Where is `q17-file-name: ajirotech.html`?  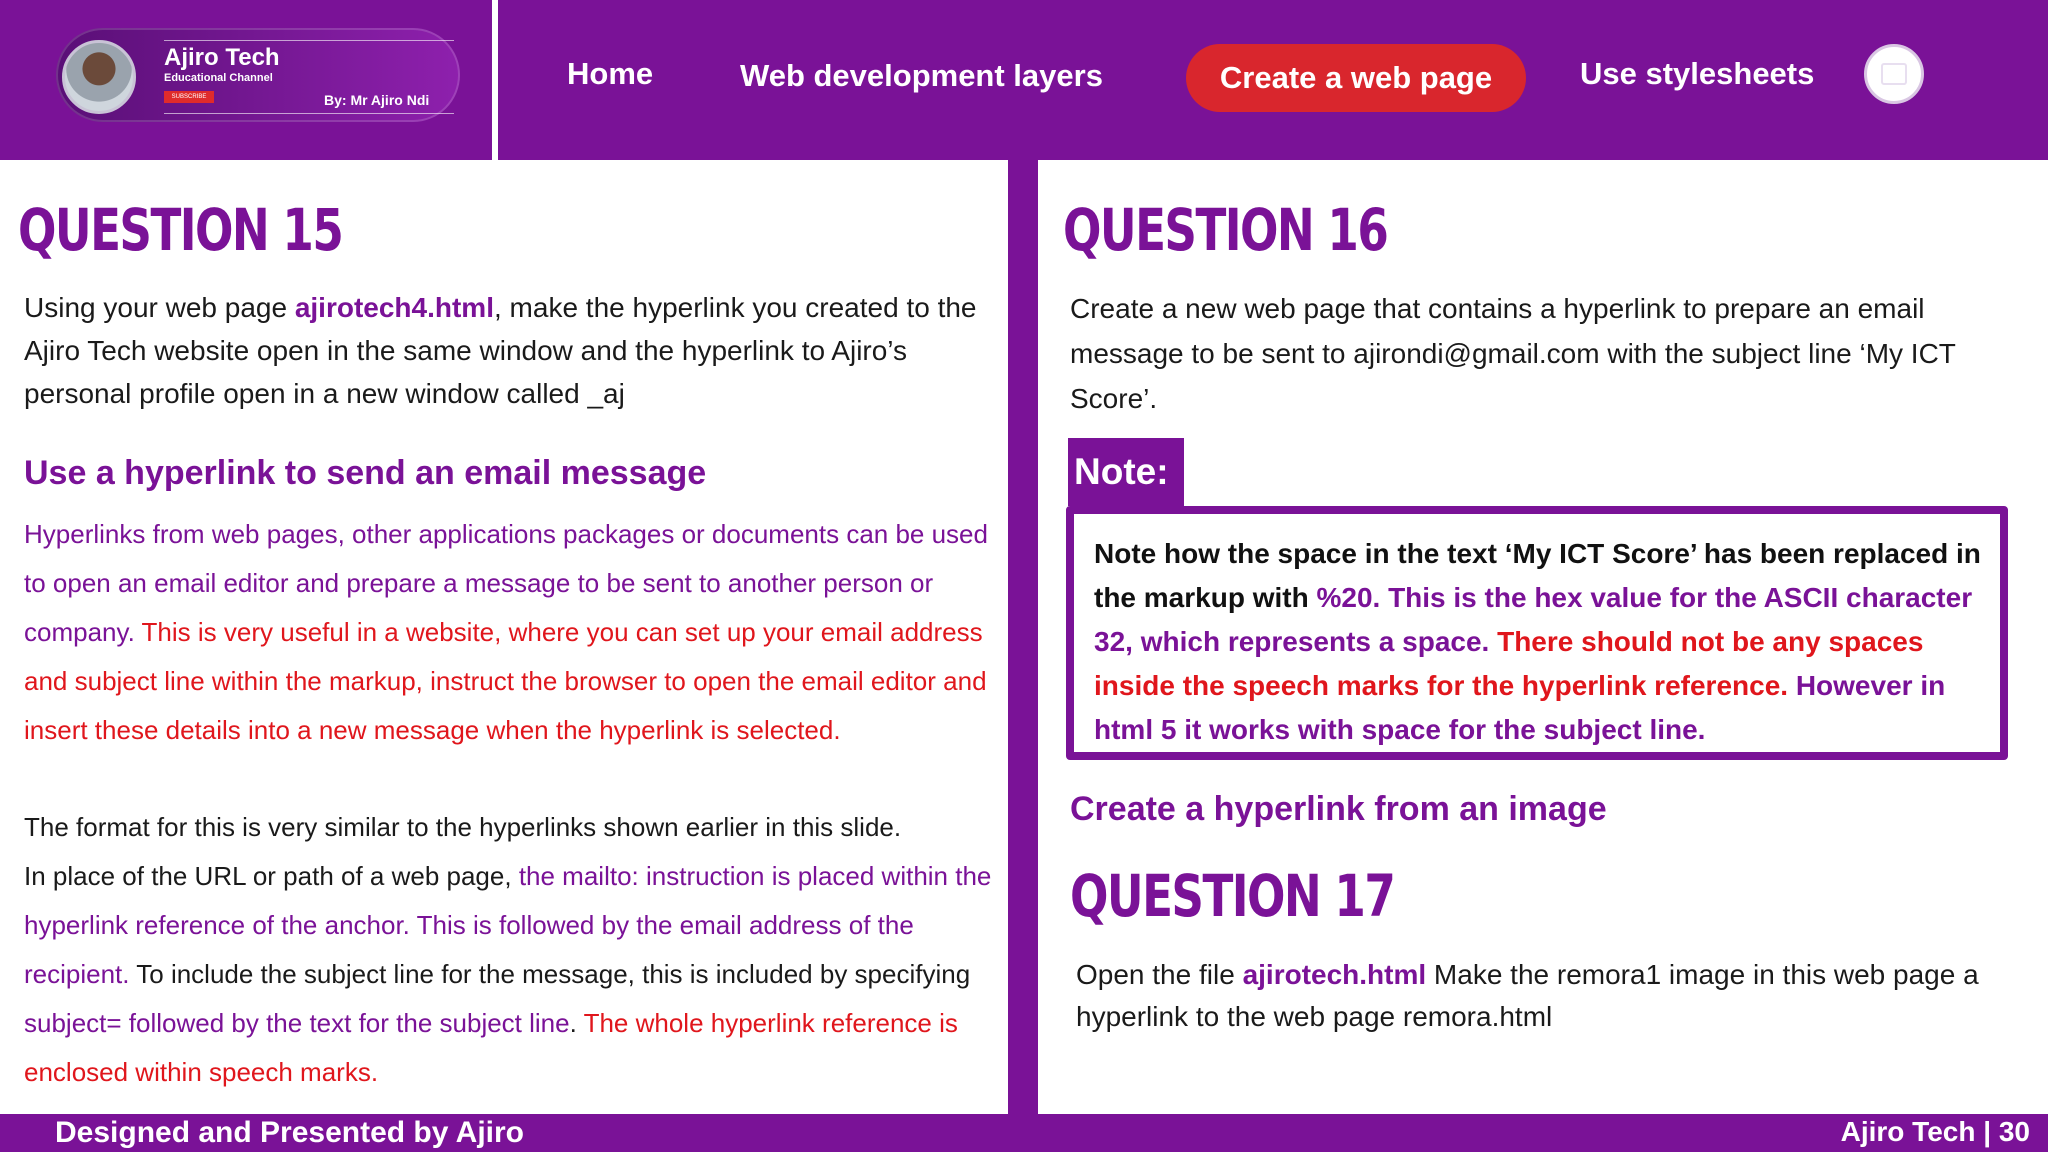
q17-file-name: ajirotech.html is located at coordinates (1334, 974).